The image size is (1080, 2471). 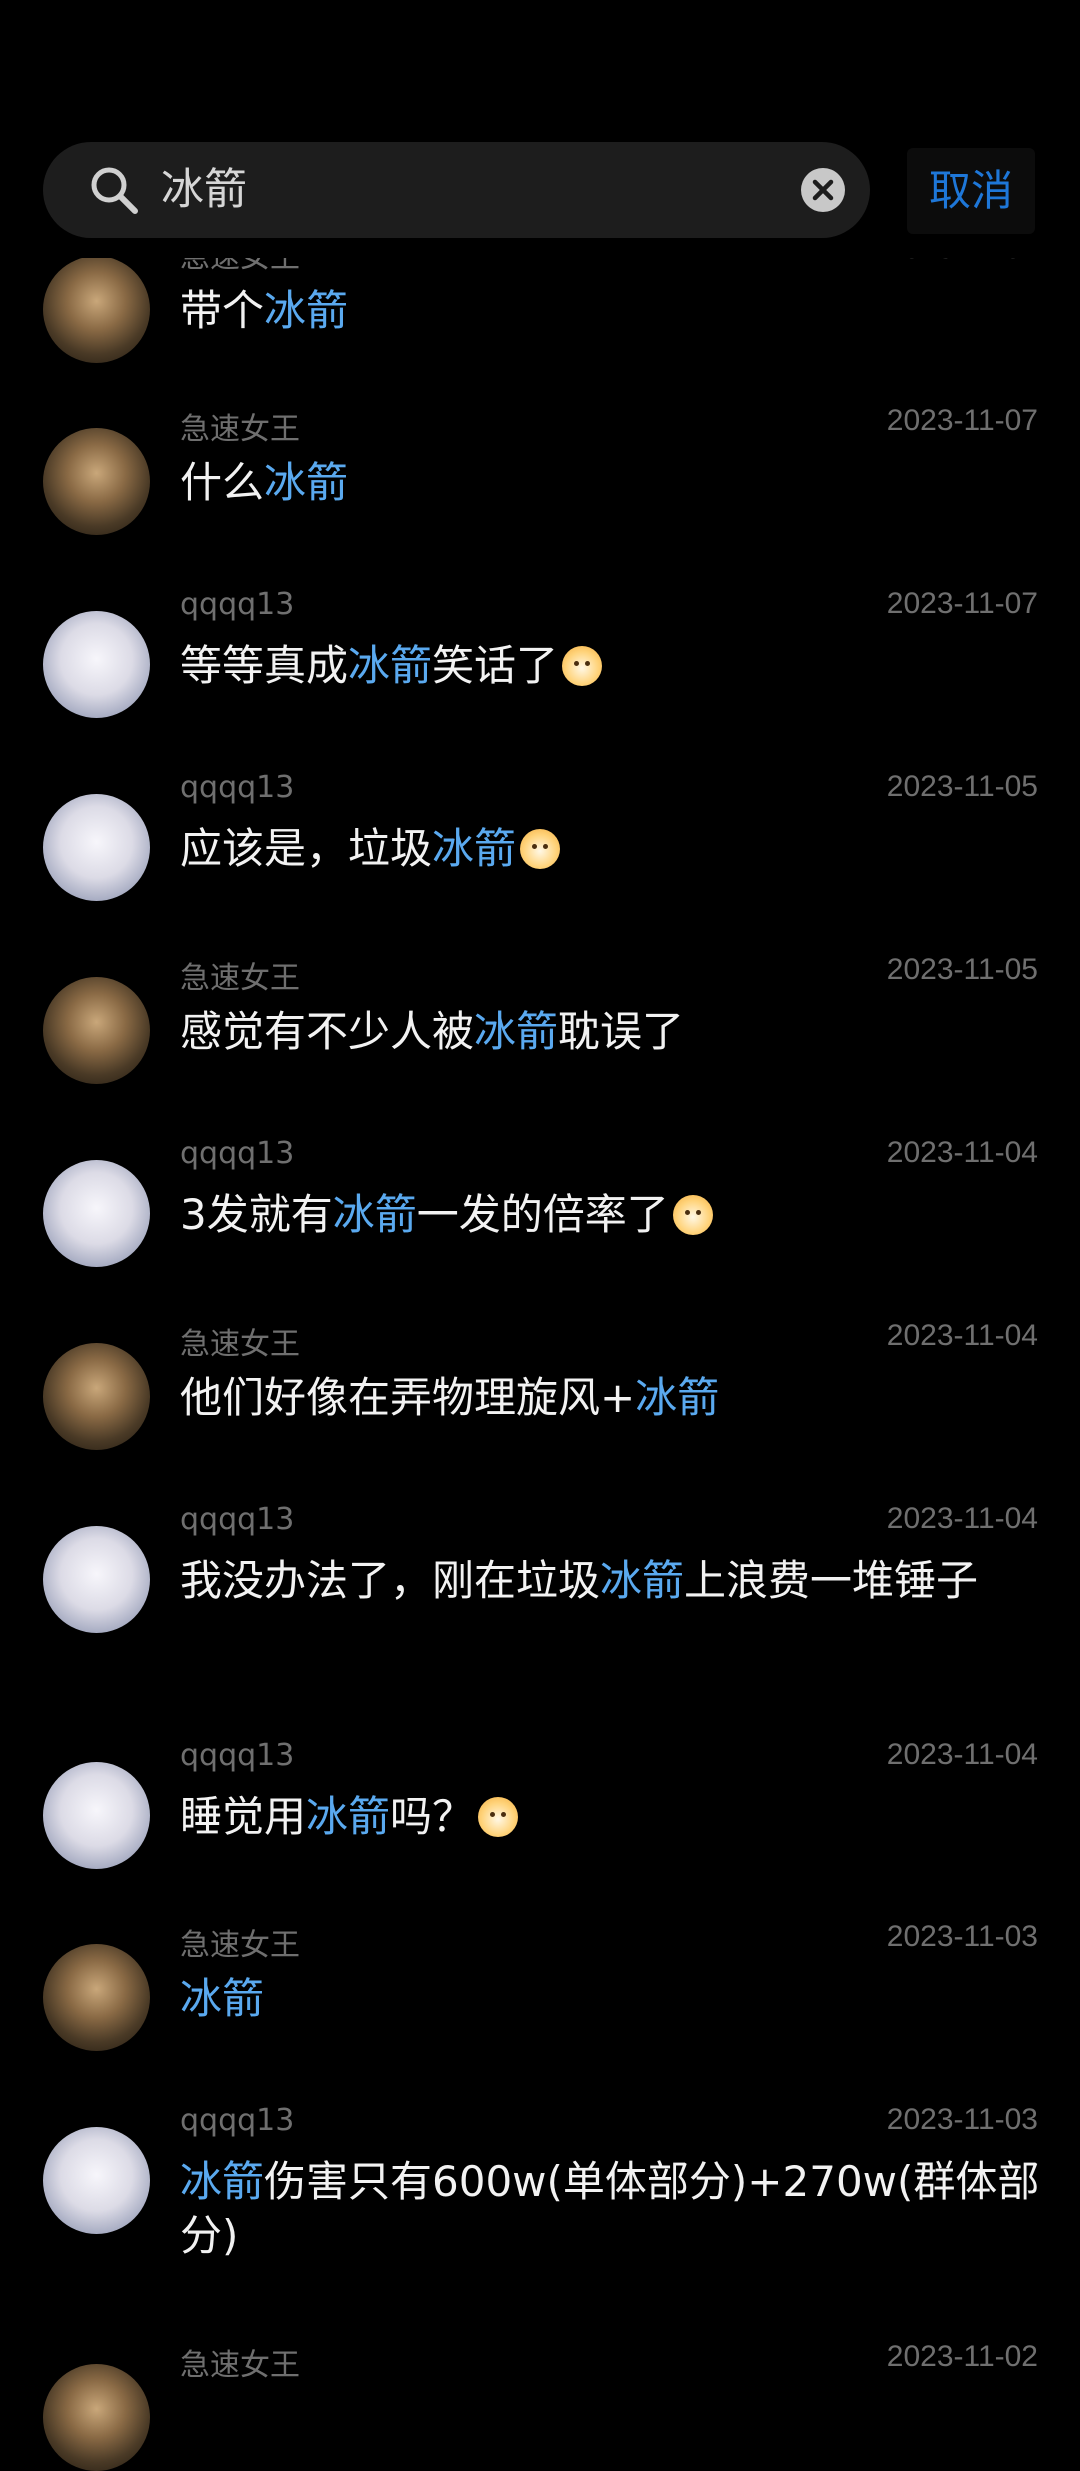 I want to click on message-text-pre: 等等真成, so click(x=264, y=665).